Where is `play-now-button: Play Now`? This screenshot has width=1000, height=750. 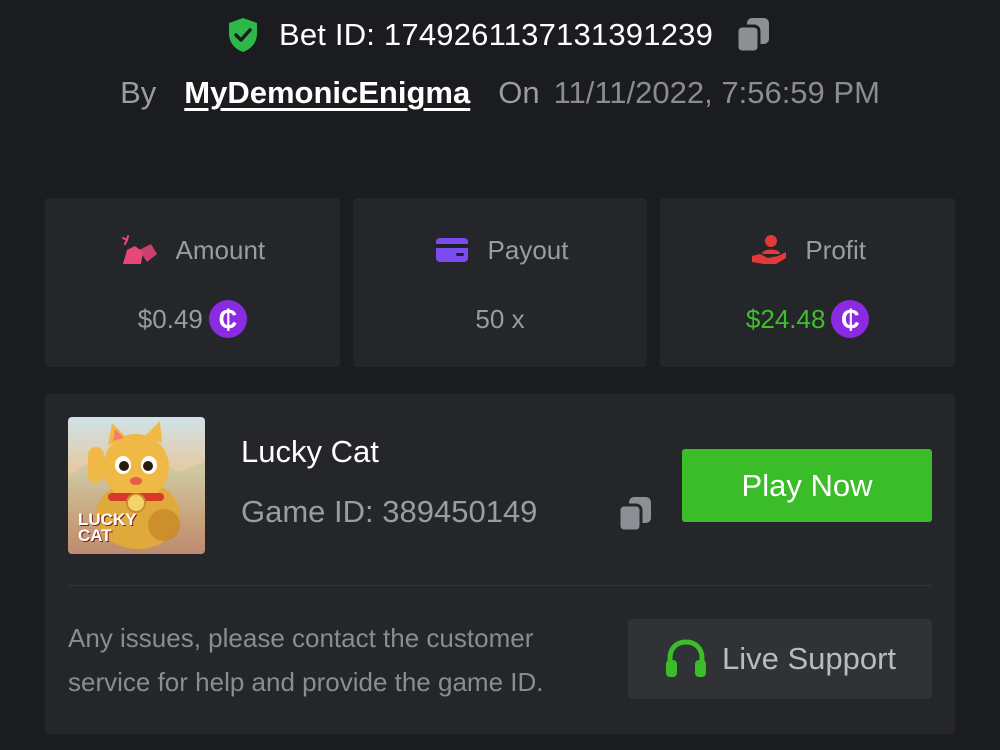
play-now-button: Play Now is located at coordinates (807, 485).